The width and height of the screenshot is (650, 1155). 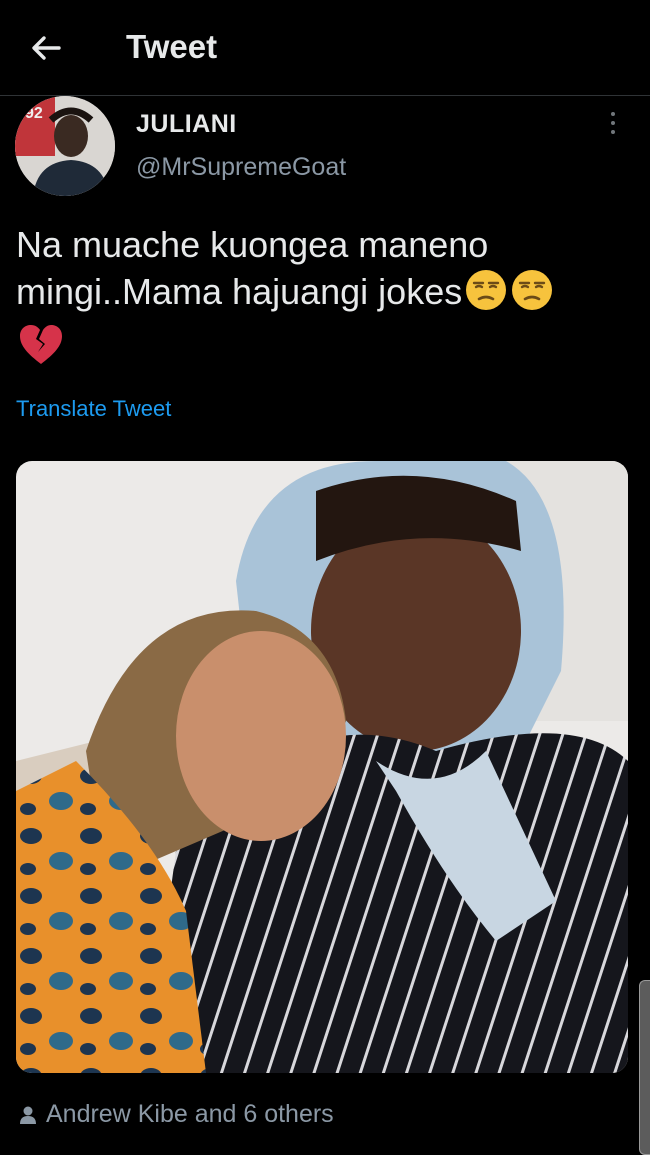 I want to click on translate-tweet-link: Translate Tweet, so click(x=93, y=409).